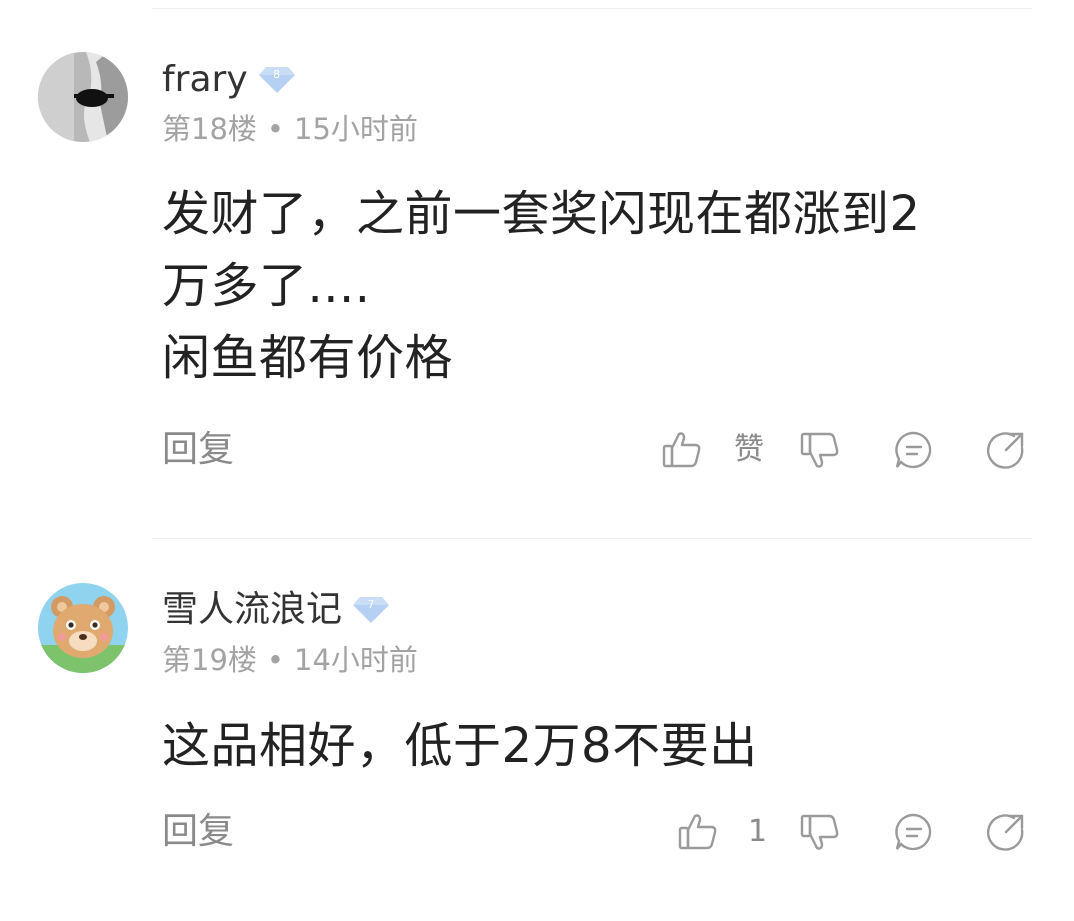 Image resolution: width=1074 pixels, height=921 pixels. I want to click on level-number: 7, so click(371, 604).